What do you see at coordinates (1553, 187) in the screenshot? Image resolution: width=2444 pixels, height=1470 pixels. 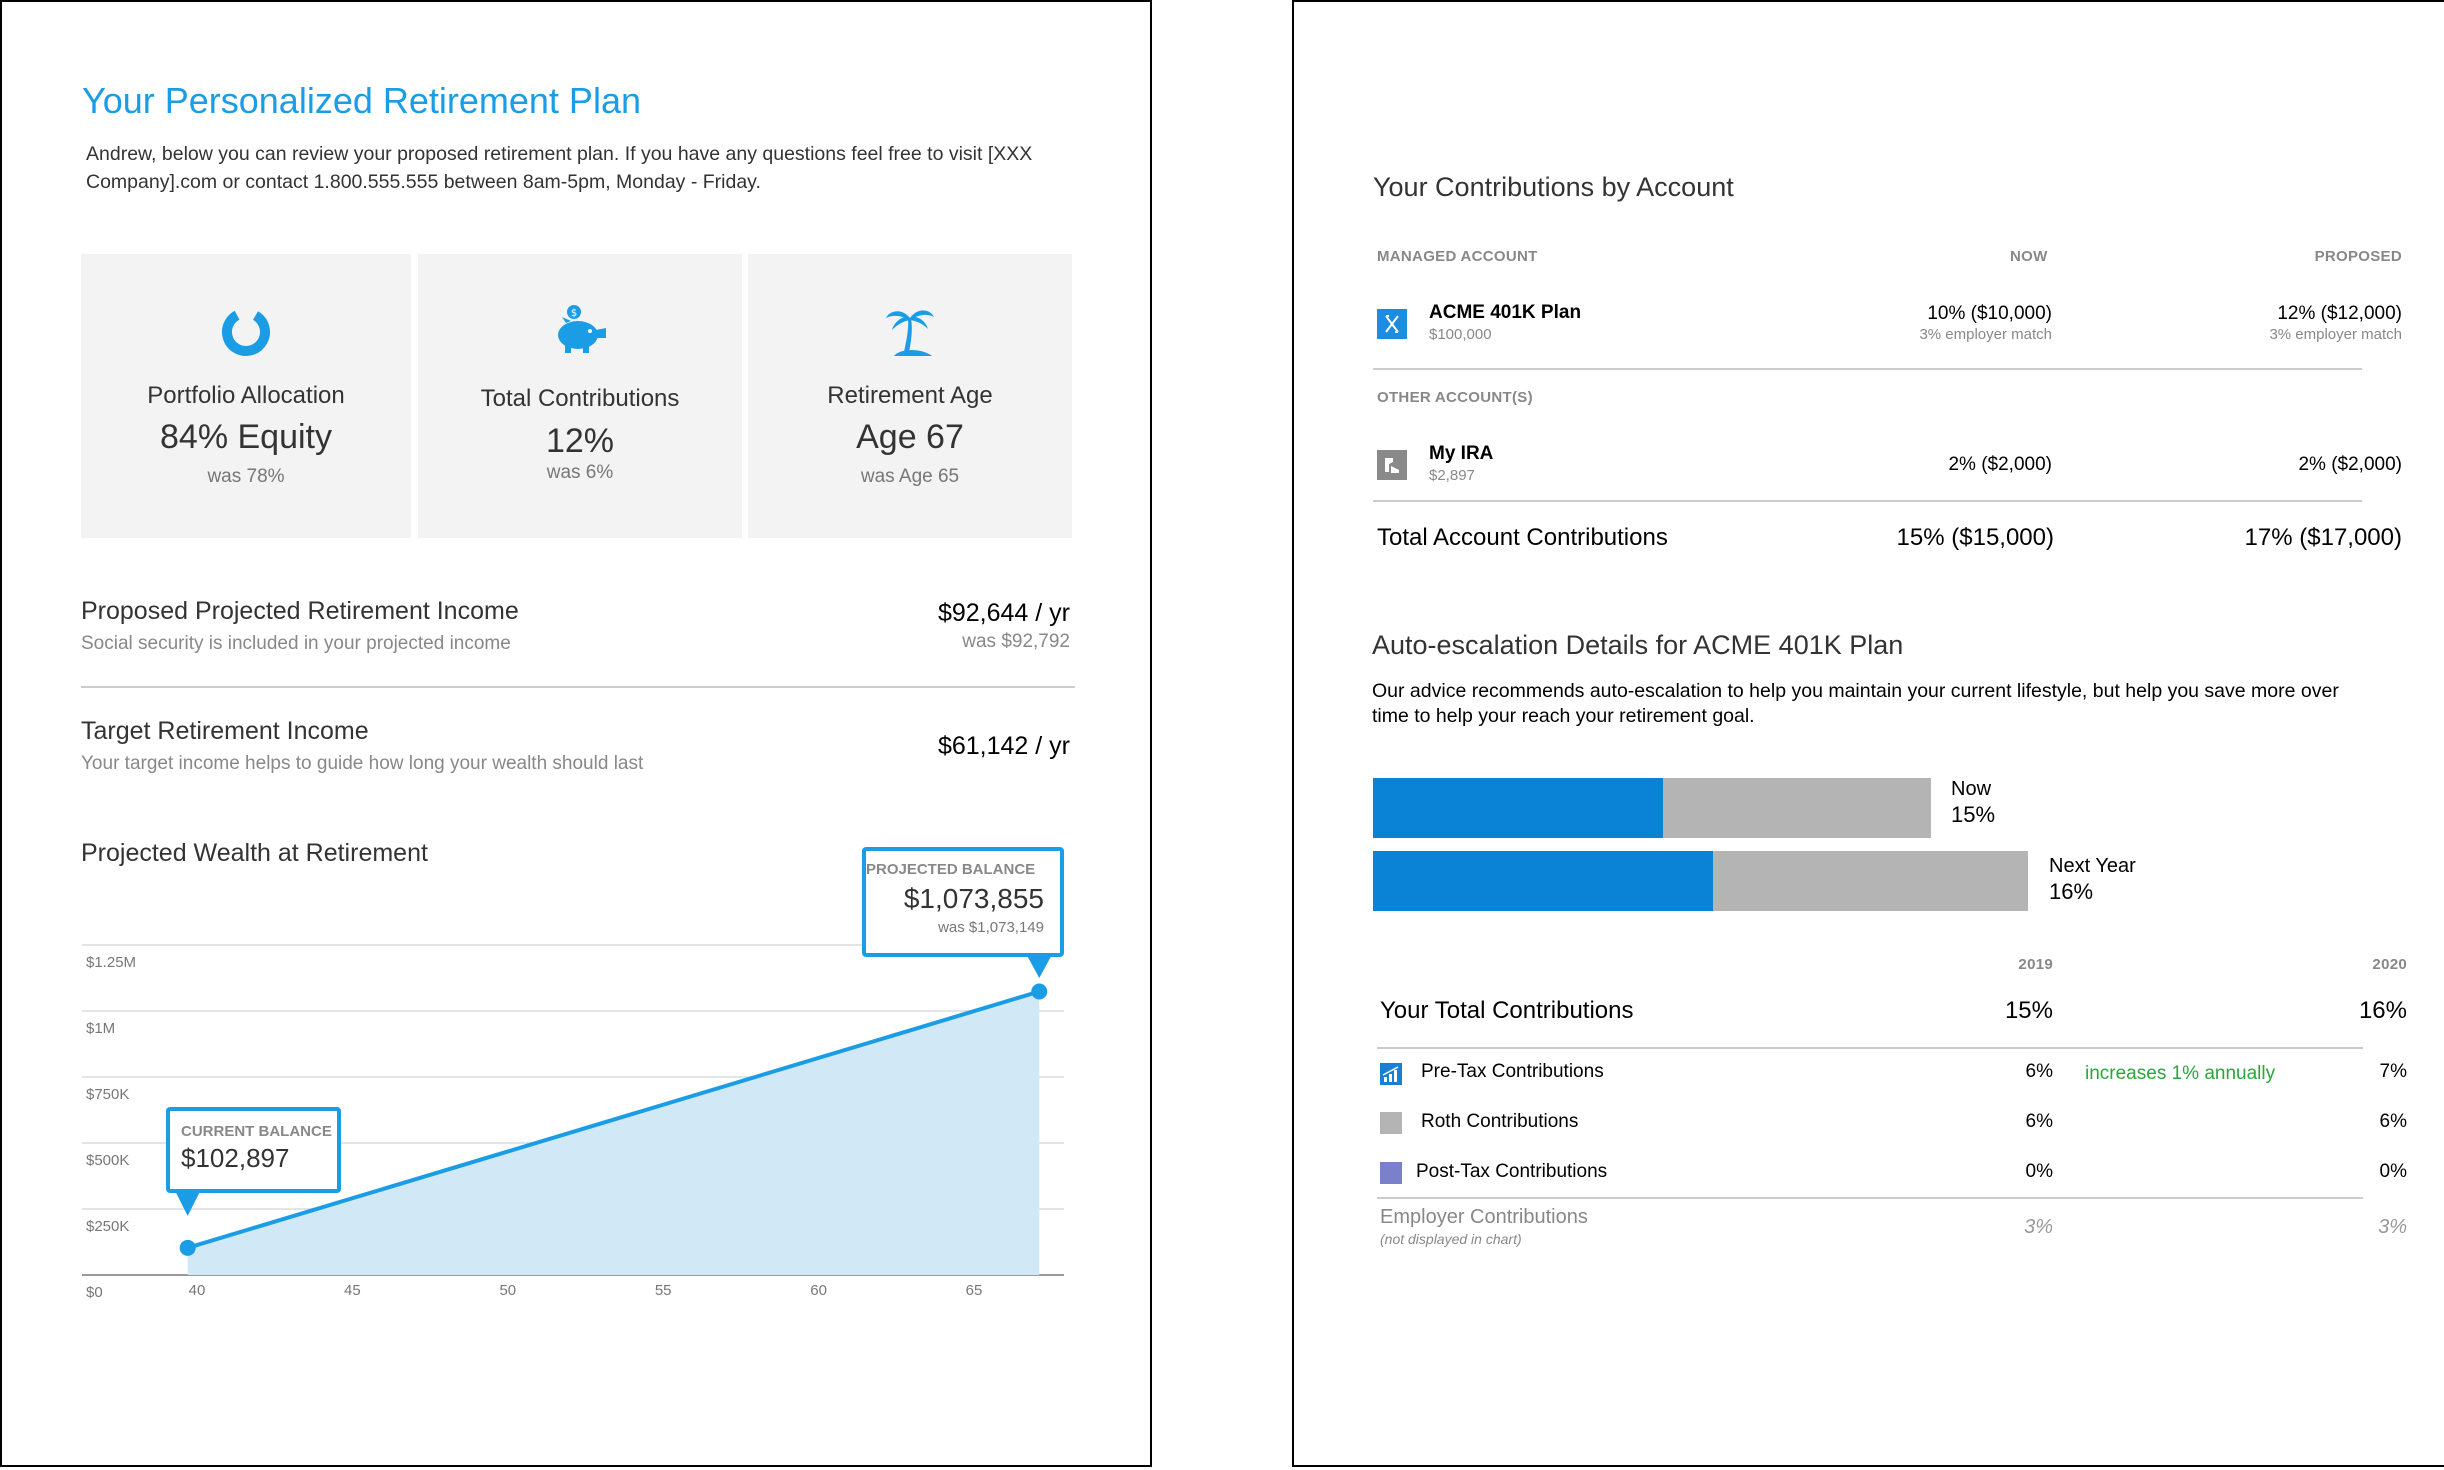 I see `contributions-title: Your Contributions by Account` at bounding box center [1553, 187].